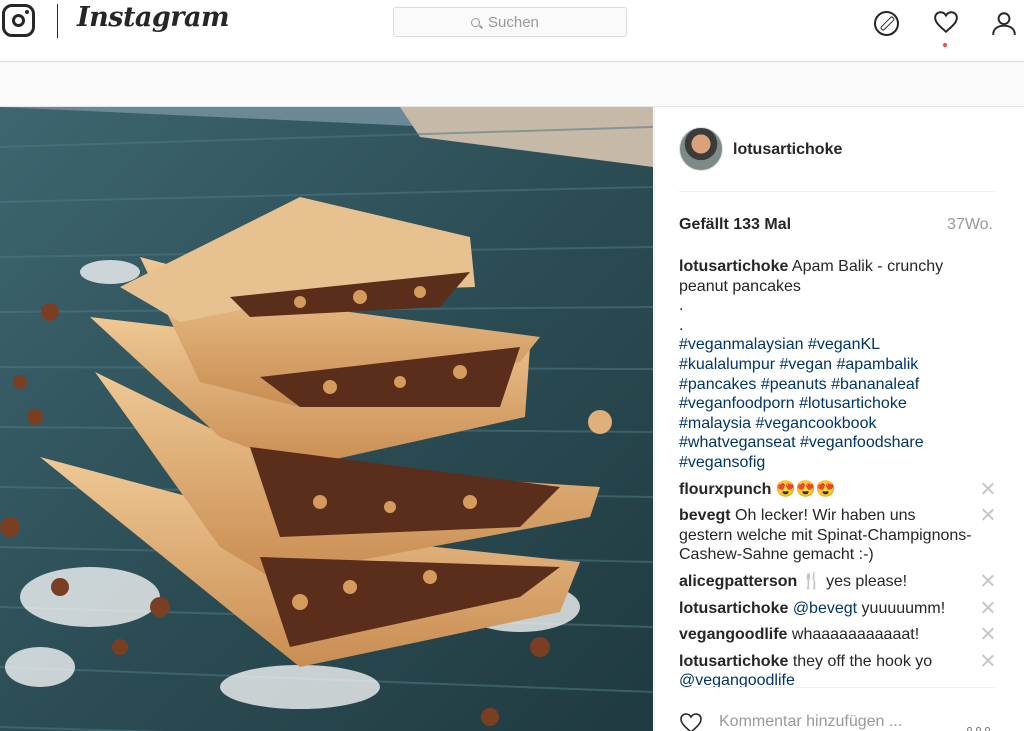  I want to click on comment-username: bevegt, so click(705, 515).